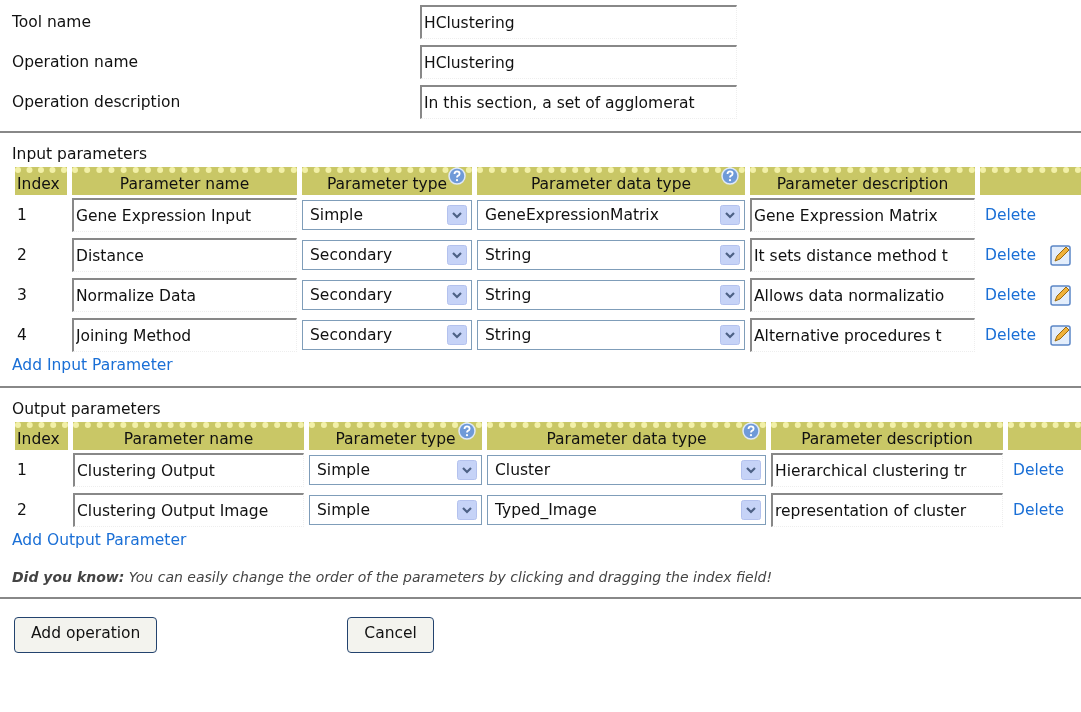  Describe the element at coordinates (184, 335) in the screenshot. I see `name-field: Joining Method` at that location.